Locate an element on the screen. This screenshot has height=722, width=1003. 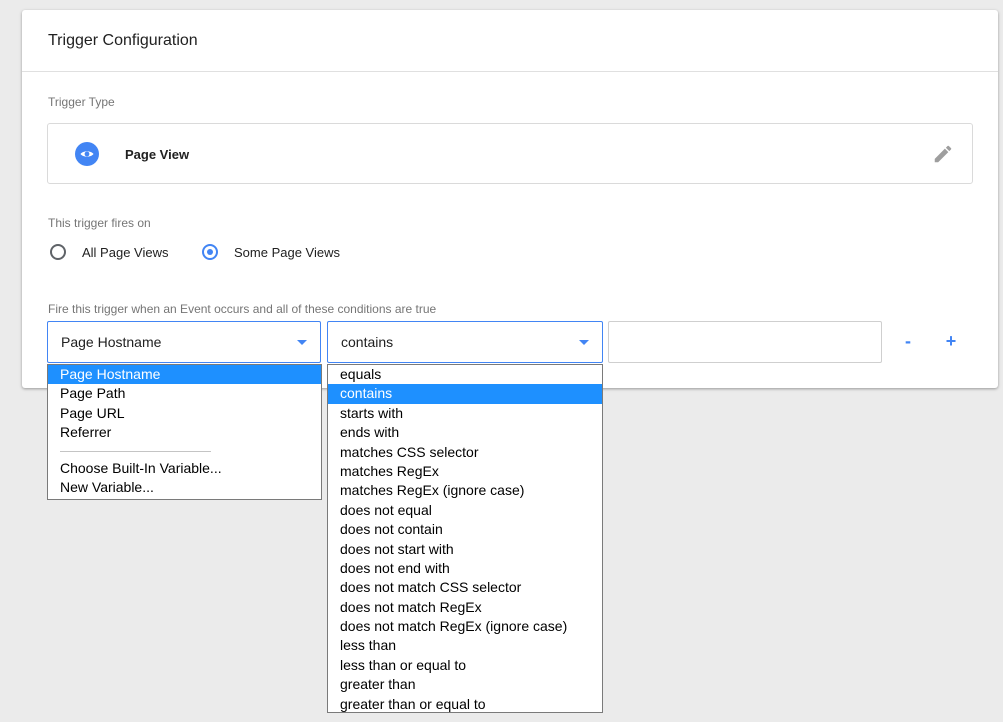
pencil-icon is located at coordinates (943, 154).